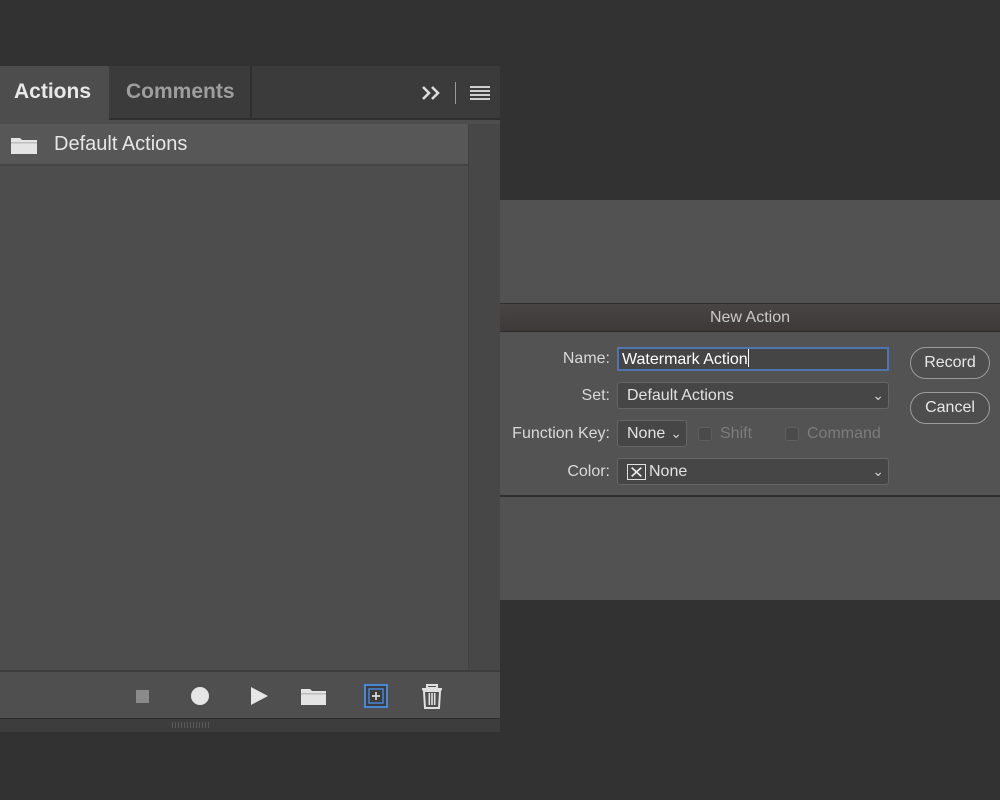 The image size is (1000, 800). What do you see at coordinates (54, 94) in the screenshot?
I see `tab-actions: Actions` at bounding box center [54, 94].